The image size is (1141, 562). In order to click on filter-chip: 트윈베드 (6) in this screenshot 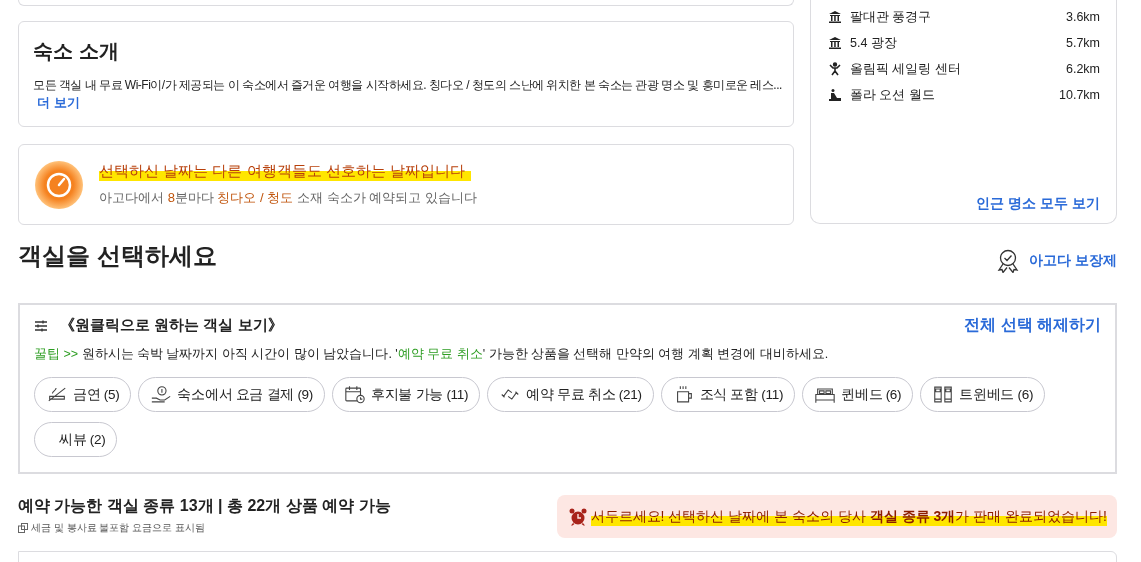, I will do `click(983, 394)`.